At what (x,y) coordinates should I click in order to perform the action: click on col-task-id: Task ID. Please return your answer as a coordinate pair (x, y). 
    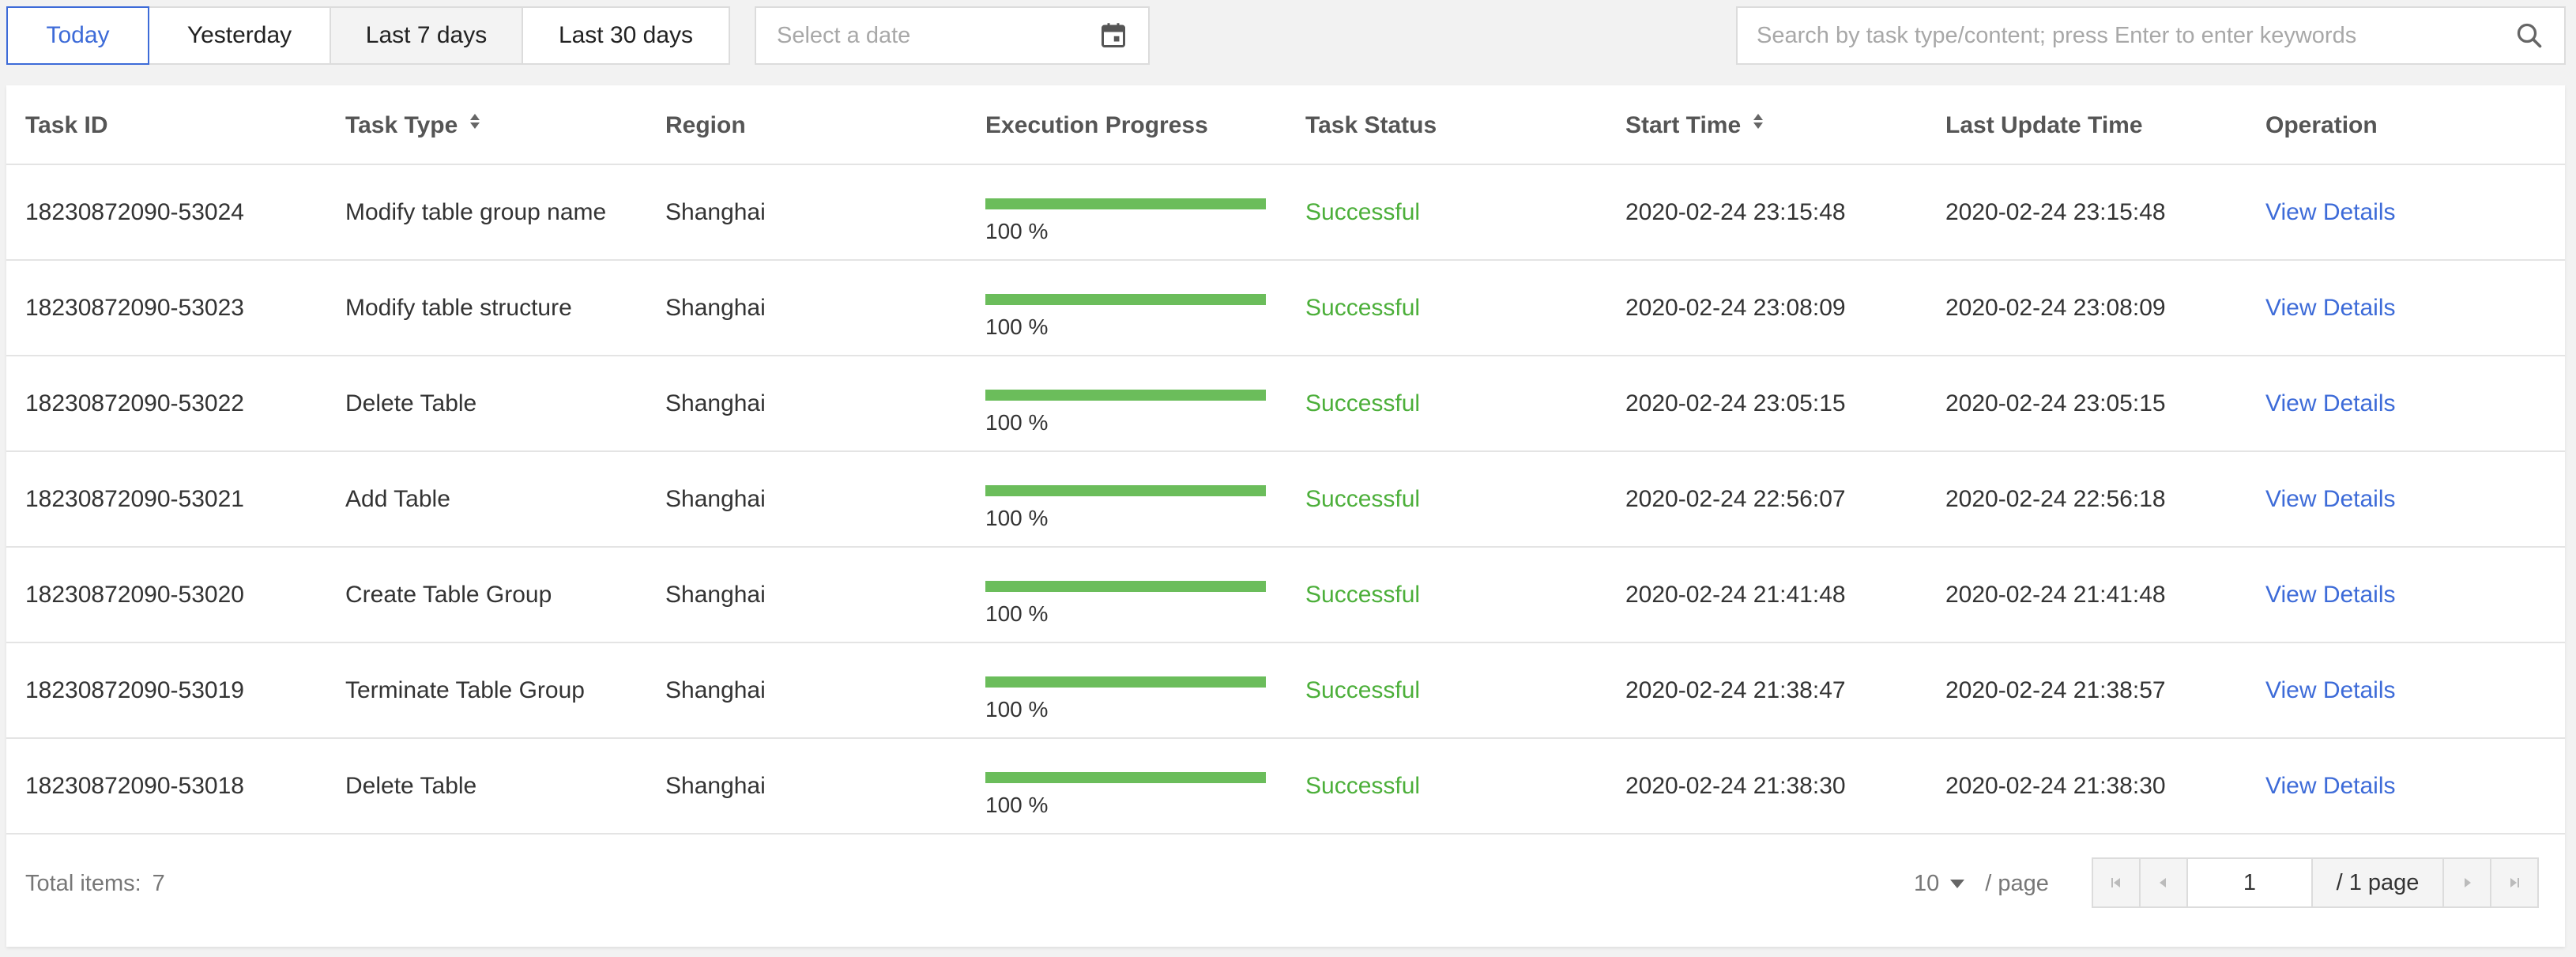
    Looking at the image, I should click on (66, 125).